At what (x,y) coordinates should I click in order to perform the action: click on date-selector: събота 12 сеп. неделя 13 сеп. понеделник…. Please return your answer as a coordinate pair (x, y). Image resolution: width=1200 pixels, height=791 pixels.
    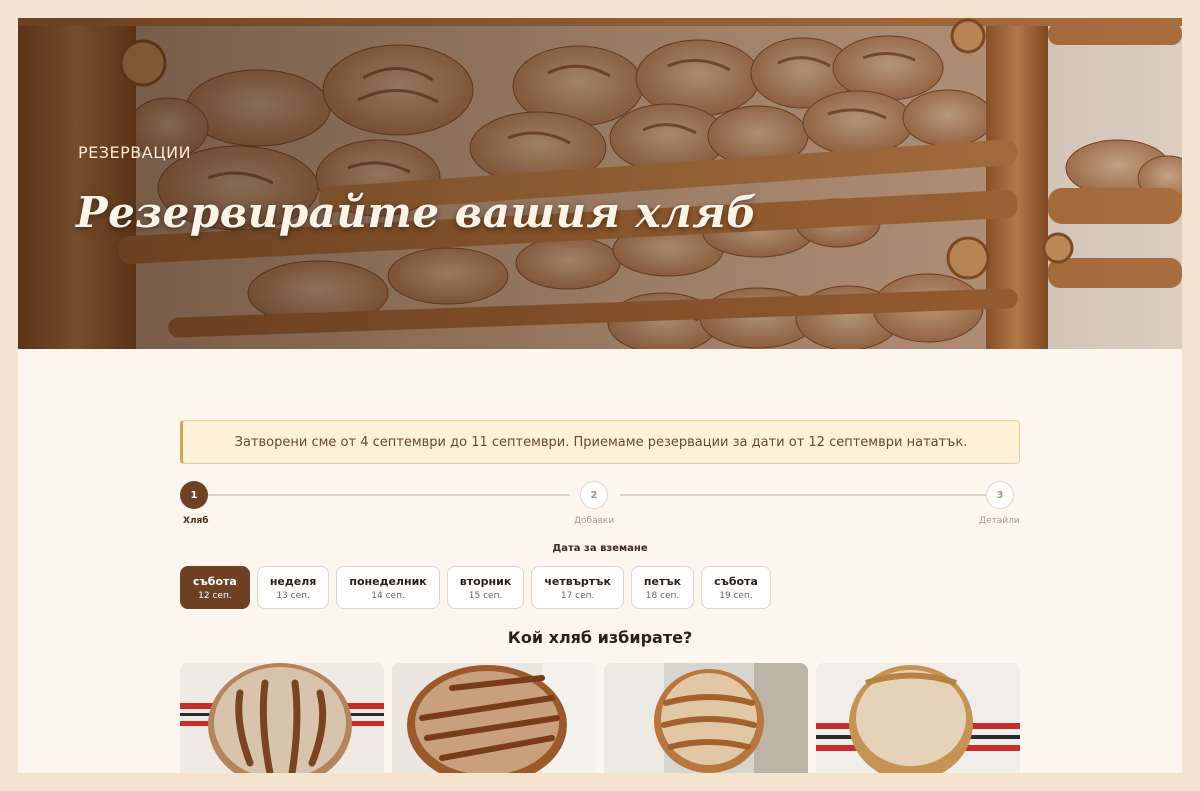
    Looking at the image, I should click on (475, 587).